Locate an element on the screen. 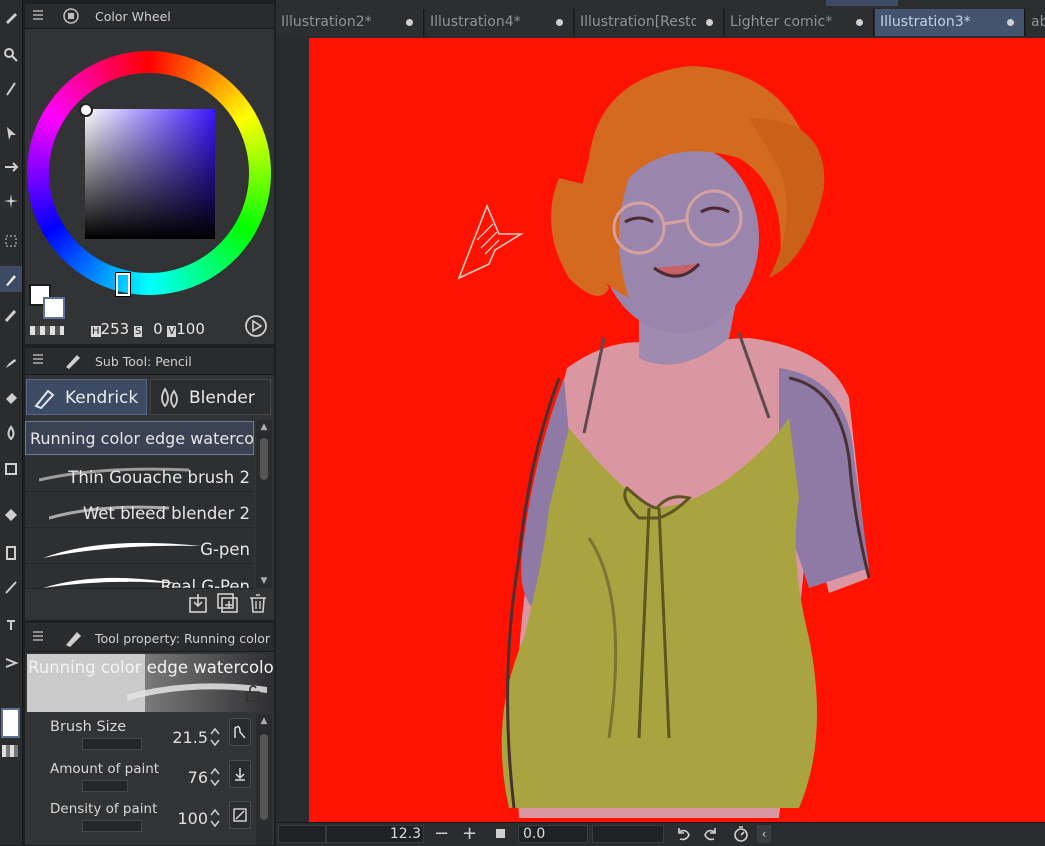 Image resolution: width=1045 pixels, height=846 pixels. eraser-tool-button is located at coordinates (11, 397).